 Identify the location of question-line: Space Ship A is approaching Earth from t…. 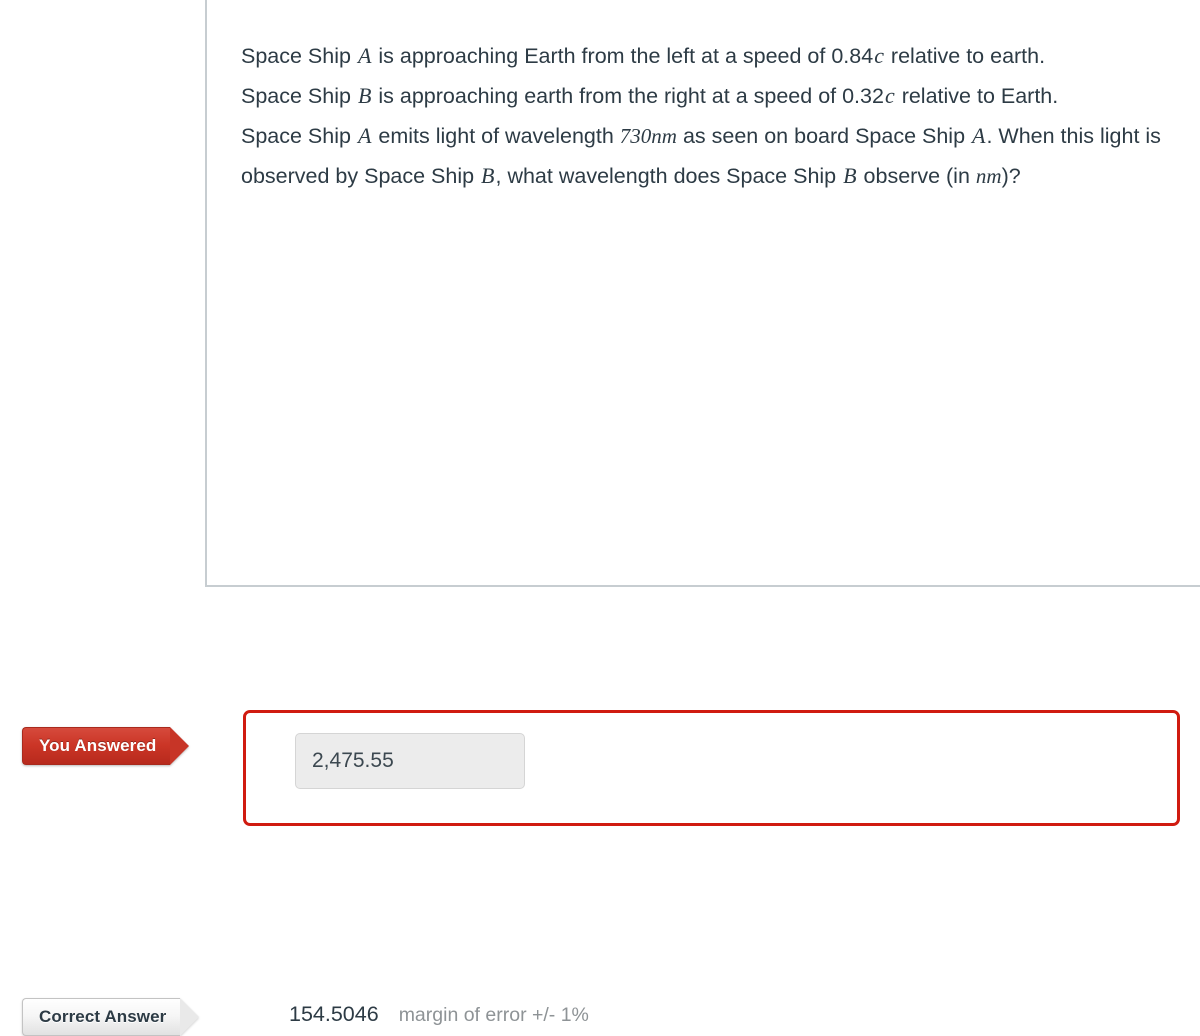
(713, 56).